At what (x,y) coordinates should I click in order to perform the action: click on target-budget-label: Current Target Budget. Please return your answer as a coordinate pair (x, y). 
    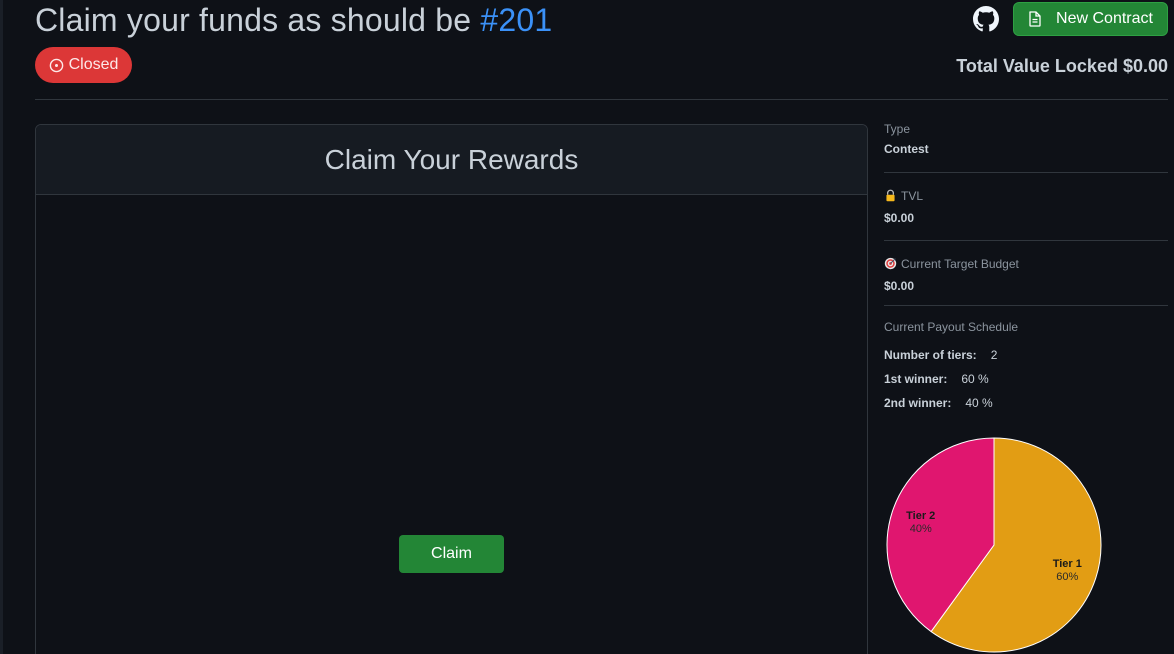
    Looking at the image, I should click on (960, 264).